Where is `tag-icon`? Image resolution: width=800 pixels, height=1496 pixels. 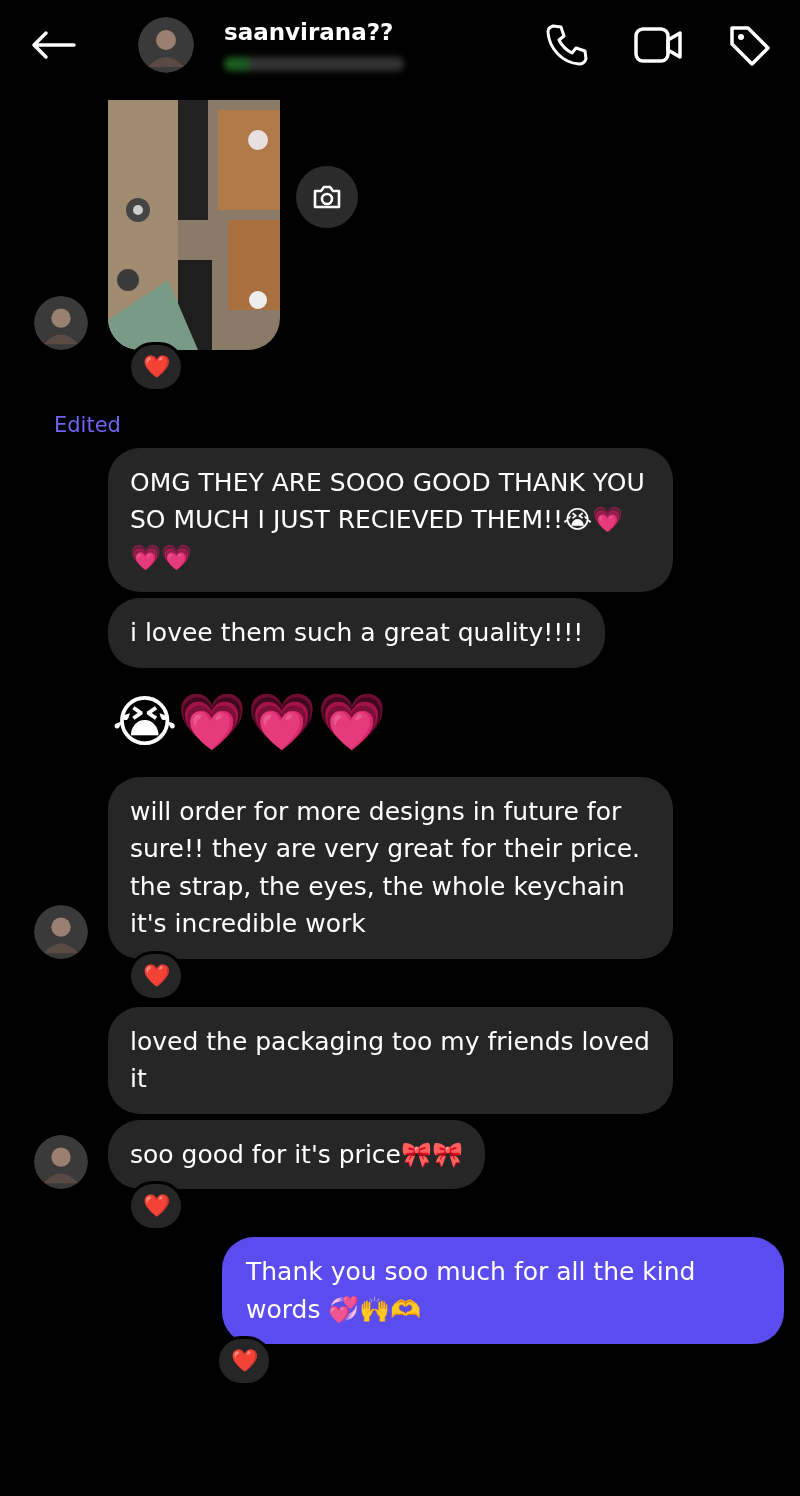
tag-icon is located at coordinates (750, 45).